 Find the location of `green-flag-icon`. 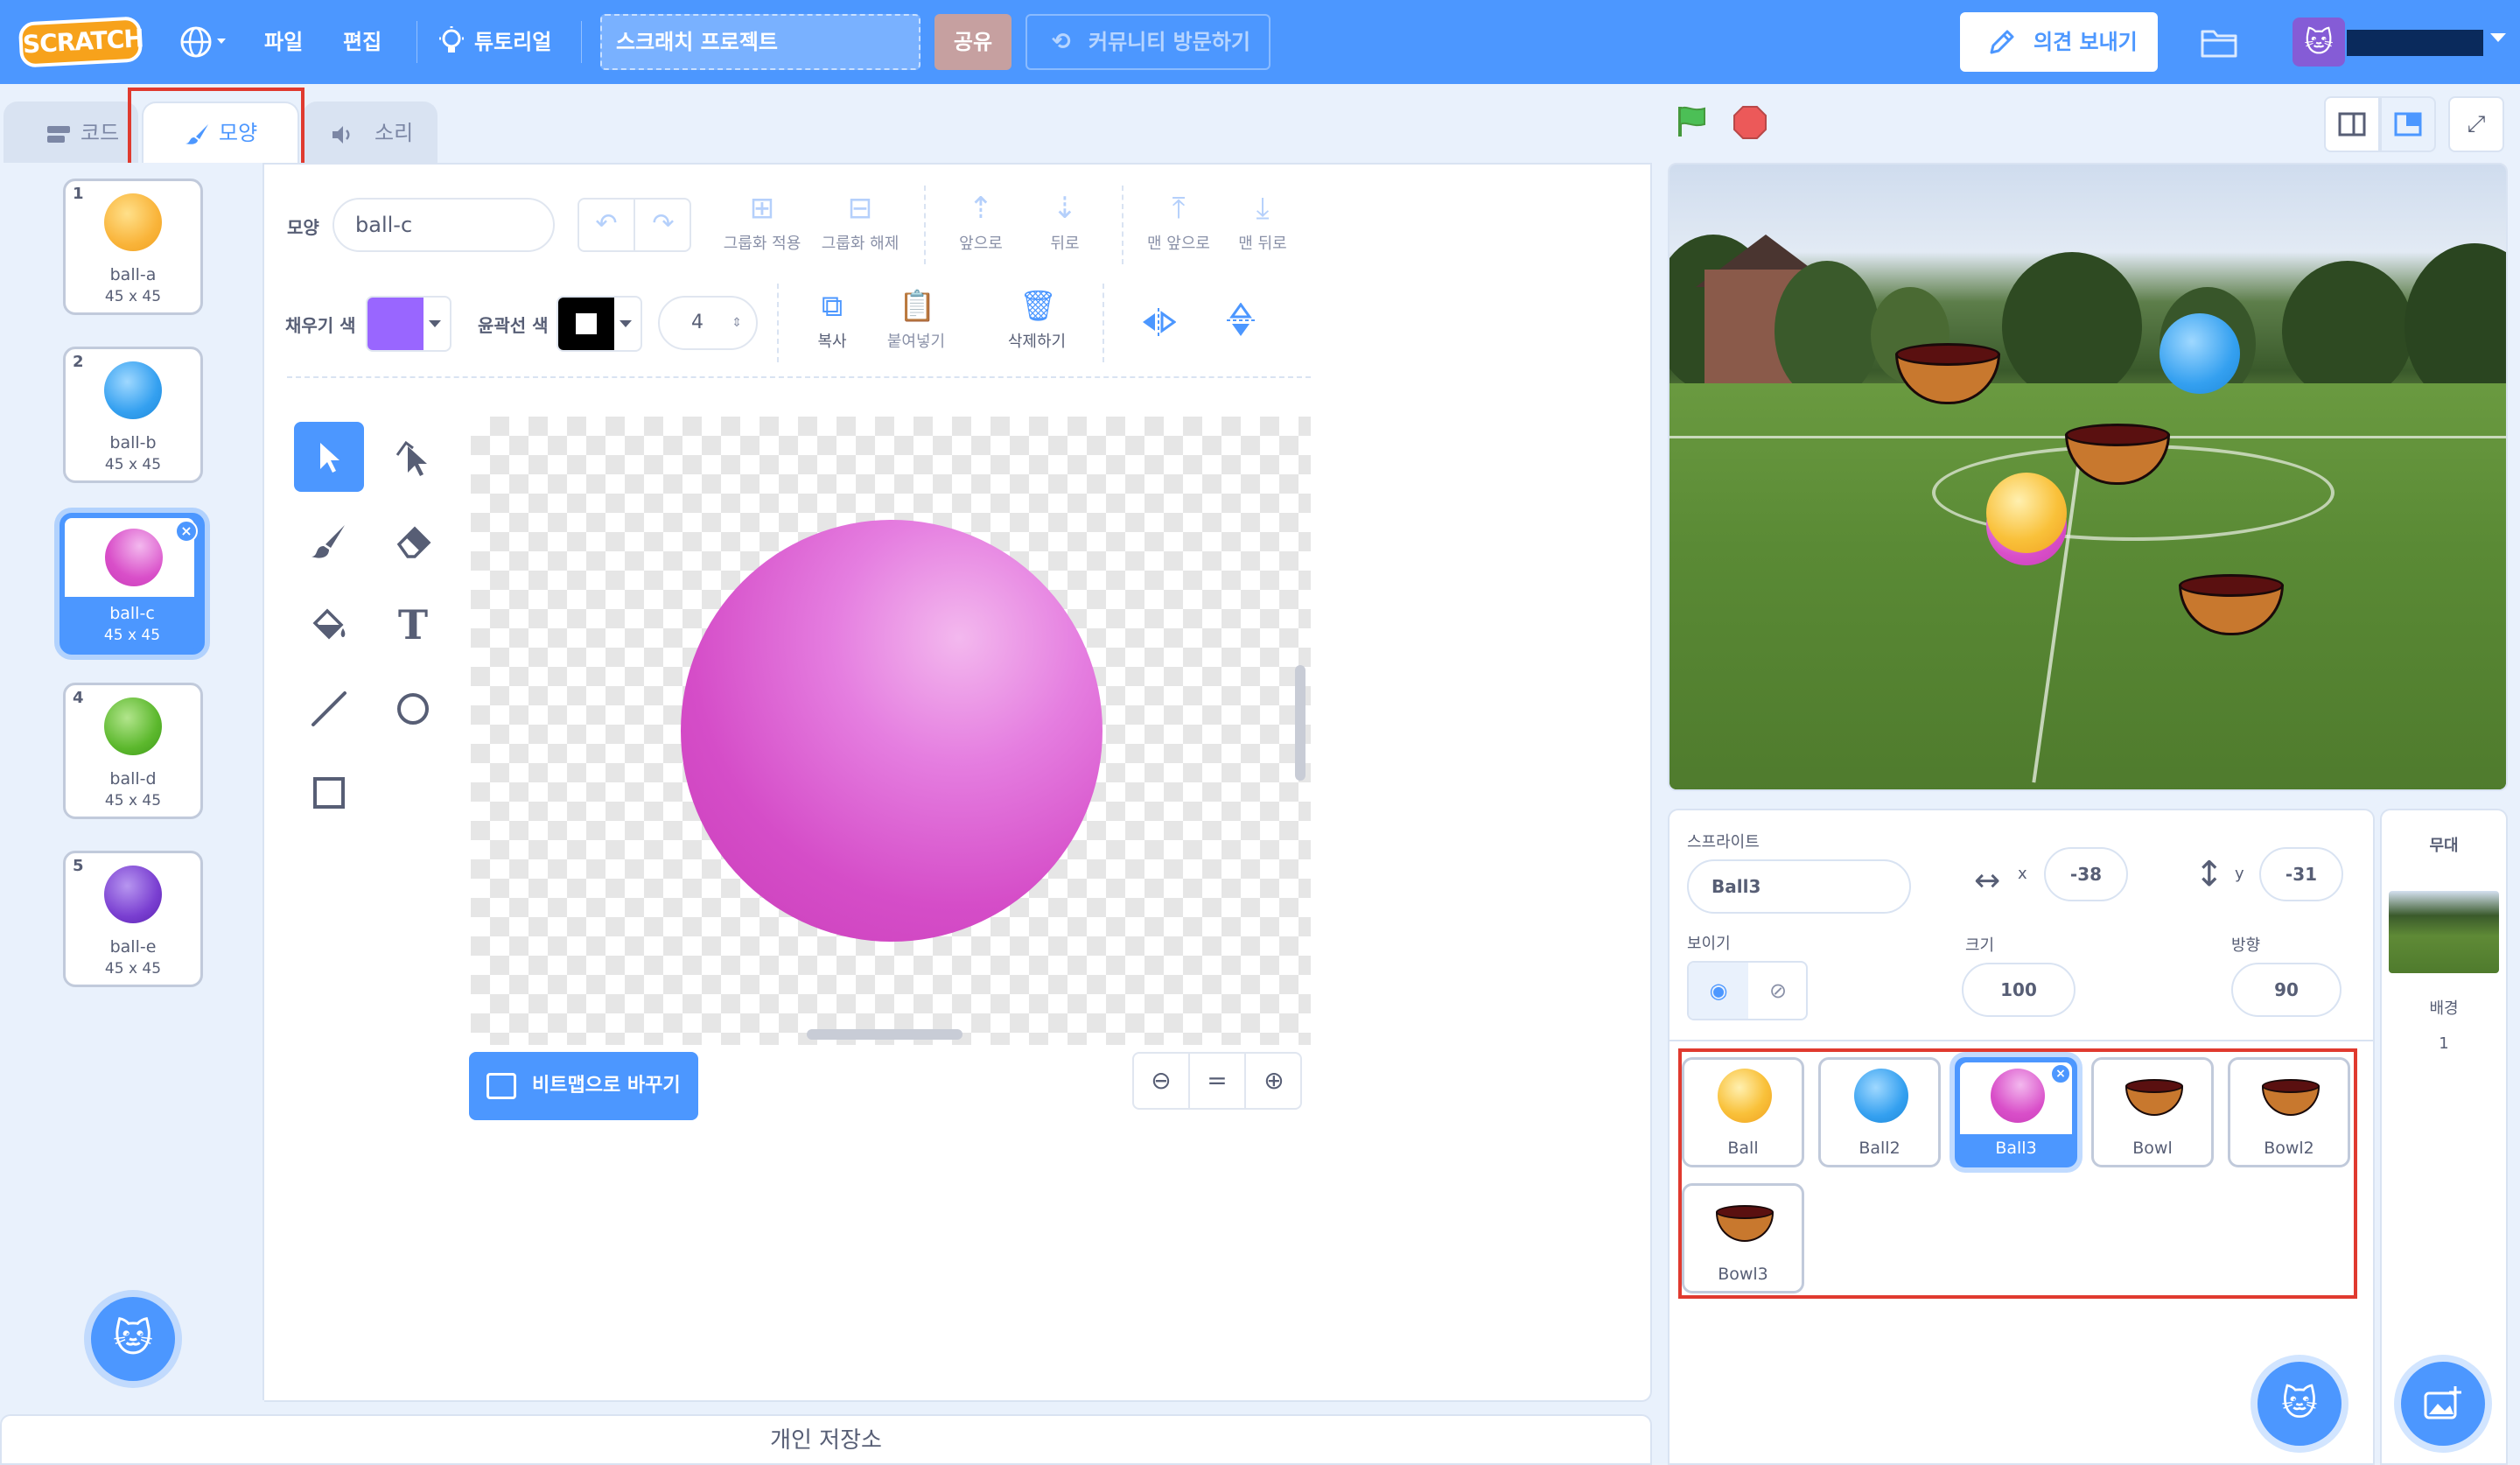

green-flag-icon is located at coordinates (1692, 120).